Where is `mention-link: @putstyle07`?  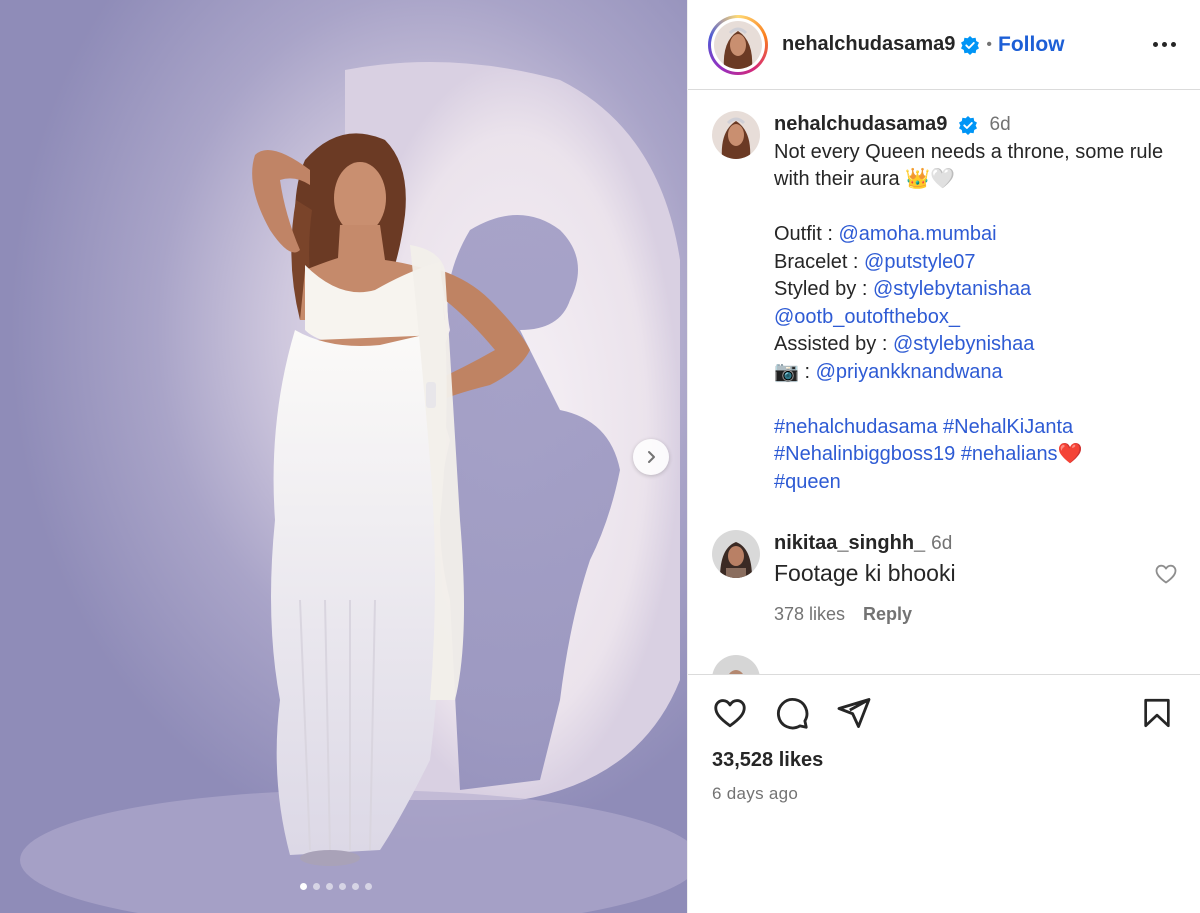 mention-link: @putstyle07 is located at coordinates (919, 262).